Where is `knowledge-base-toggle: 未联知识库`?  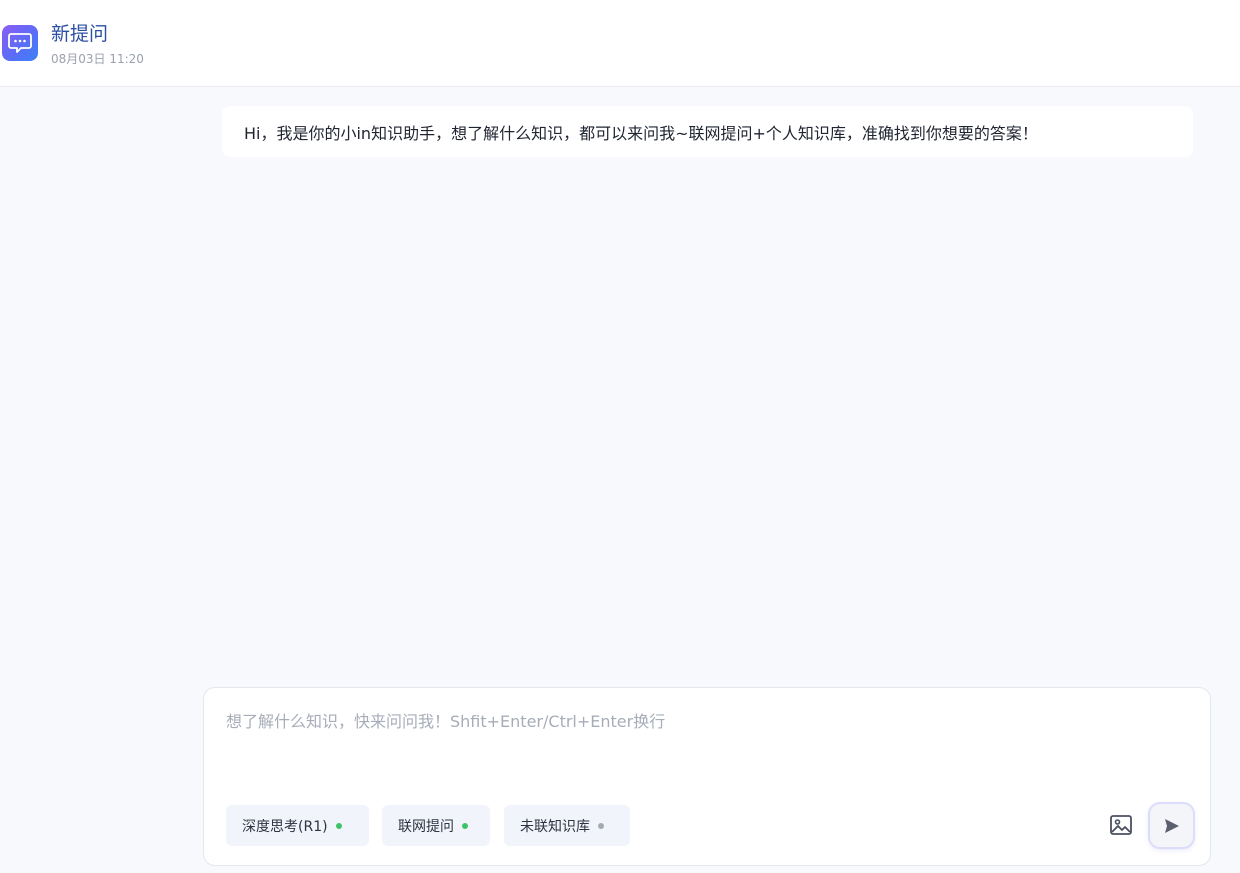 knowledge-base-toggle: 未联知识库 is located at coordinates (567, 825).